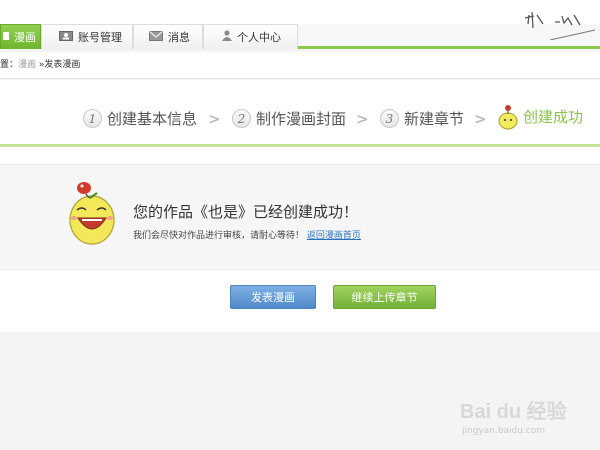  Describe the element at coordinates (100, 37) in the screenshot. I see `tab-account-label: 账号管理` at that location.